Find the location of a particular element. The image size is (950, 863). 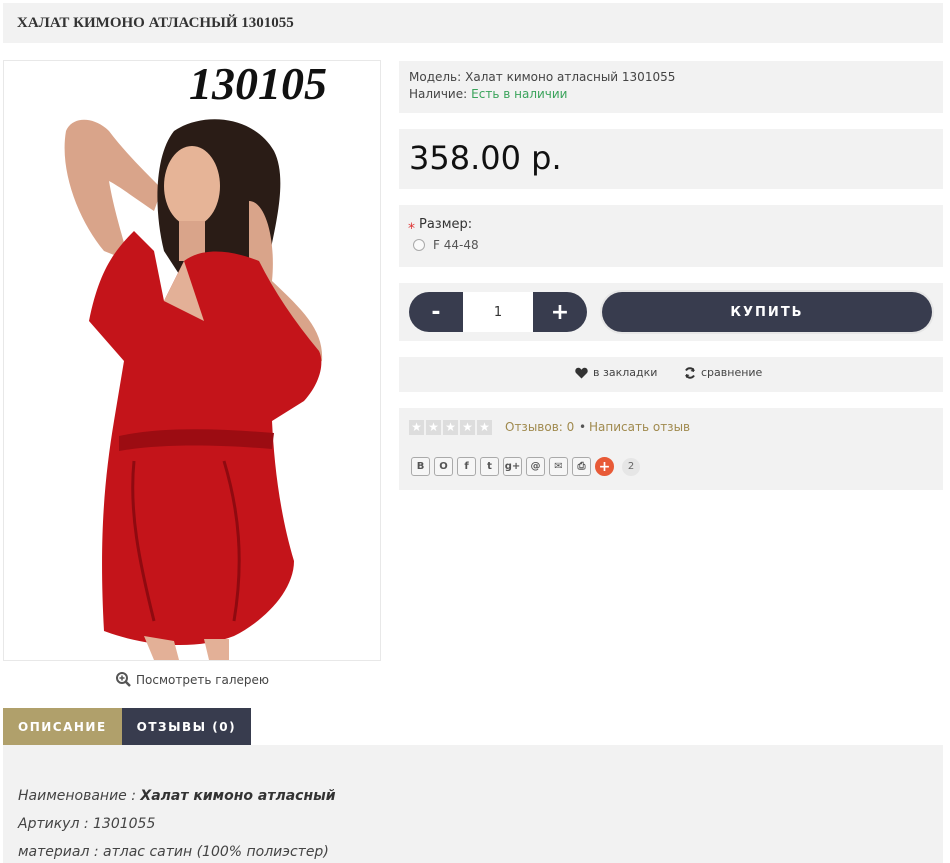

gallery-link: Посмотреть галерею is located at coordinates (192, 679).